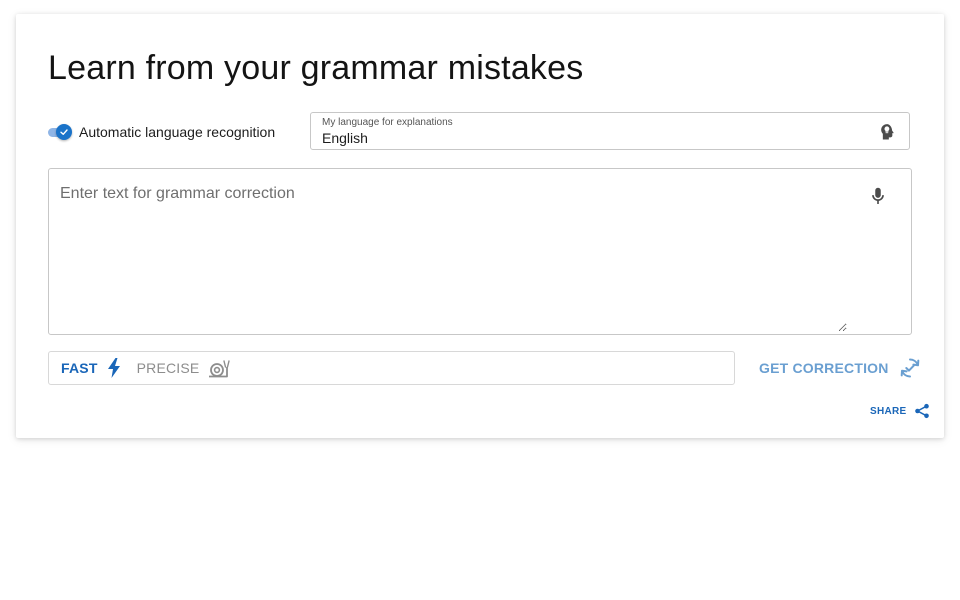 The height and width of the screenshot is (600, 960). Describe the element at coordinates (316, 68) in the screenshot. I see `page-title: Learn from your grammar mistakes` at that location.